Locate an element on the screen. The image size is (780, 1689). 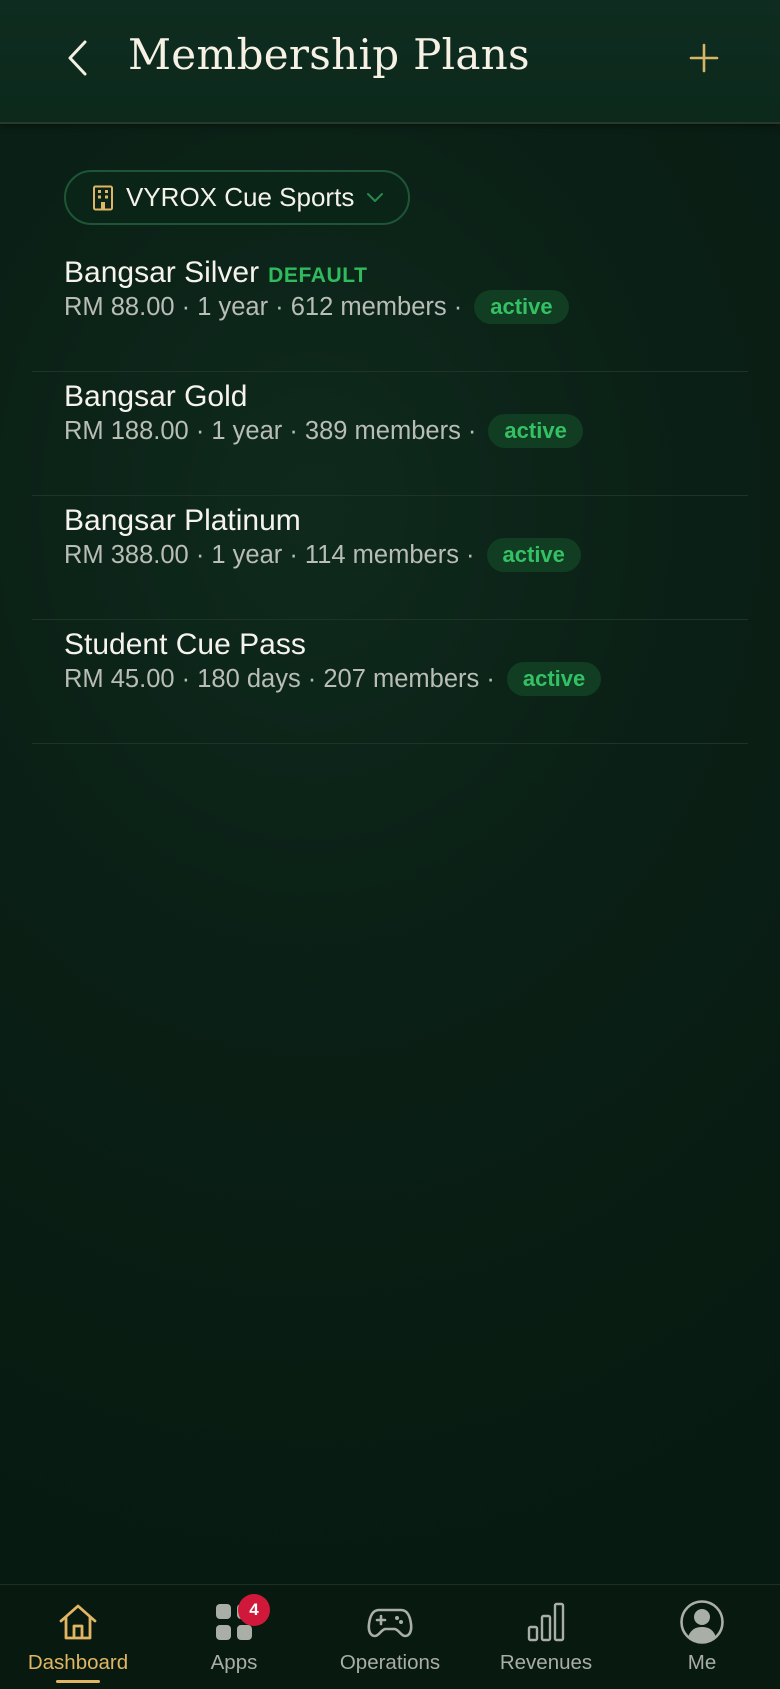
plan-name: Bangsar Silver is located at coordinates (162, 272).